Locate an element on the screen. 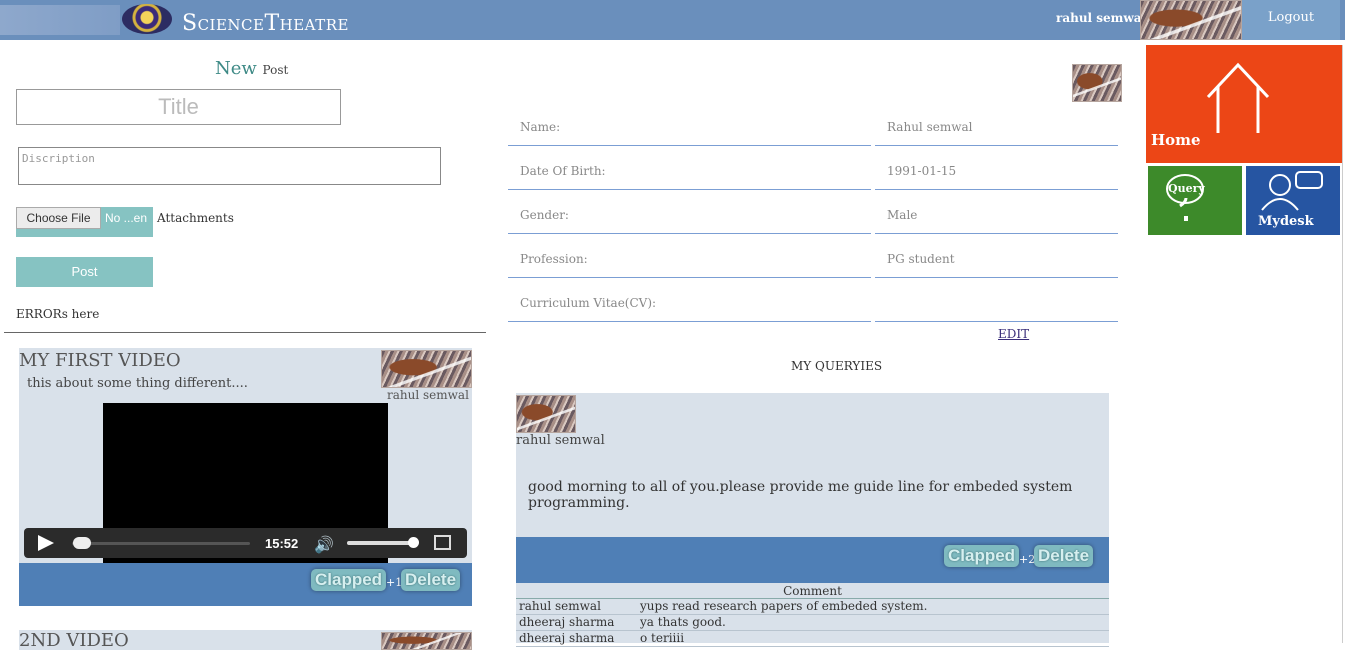 This screenshot has height=651, width=1345. form-divider is located at coordinates (245, 332).